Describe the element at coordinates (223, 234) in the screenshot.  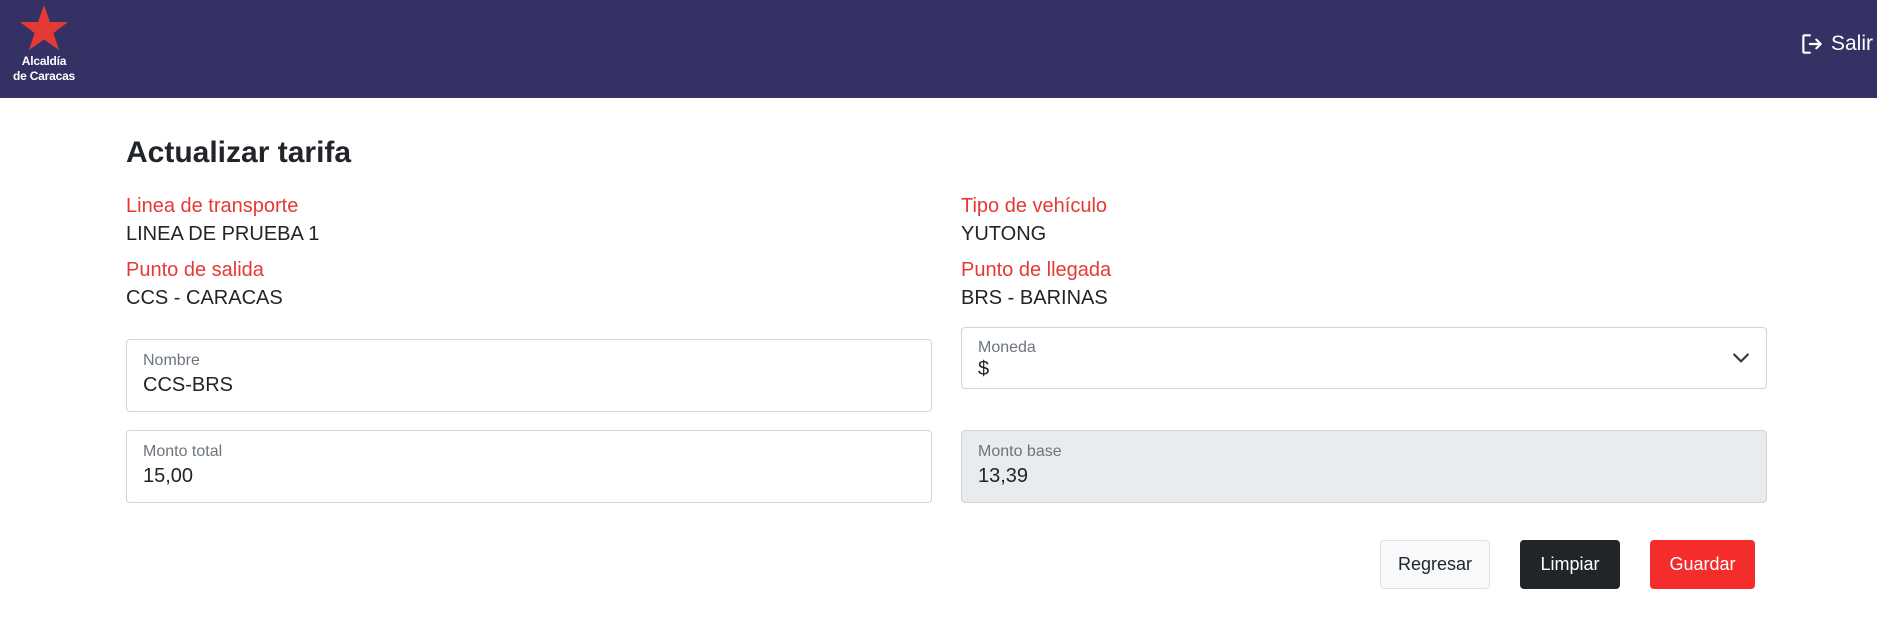
I see `linea-value: LINEA DE PRUEBA 1` at that location.